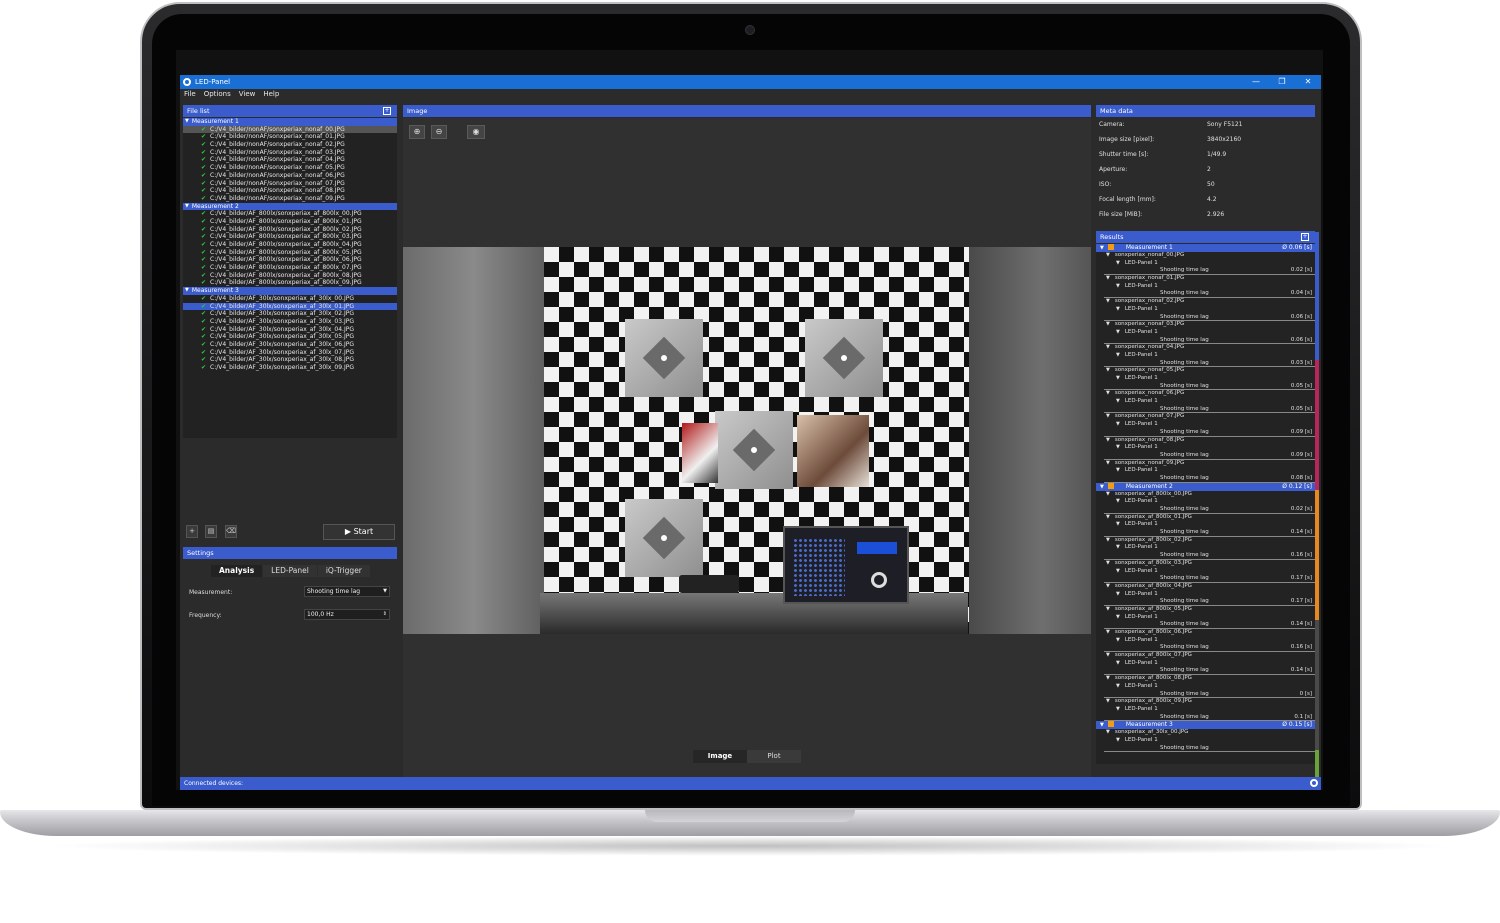 Image resolution: width=1500 pixels, height=923 pixels. I want to click on menu-view: View, so click(247, 94).